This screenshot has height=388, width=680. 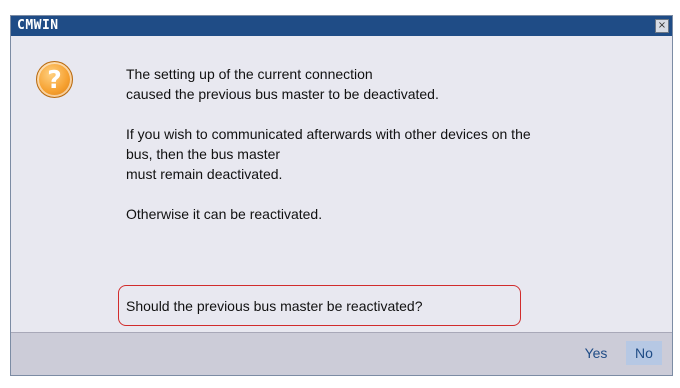 I want to click on message-line: The setting up of the current connection, so click(x=249, y=74).